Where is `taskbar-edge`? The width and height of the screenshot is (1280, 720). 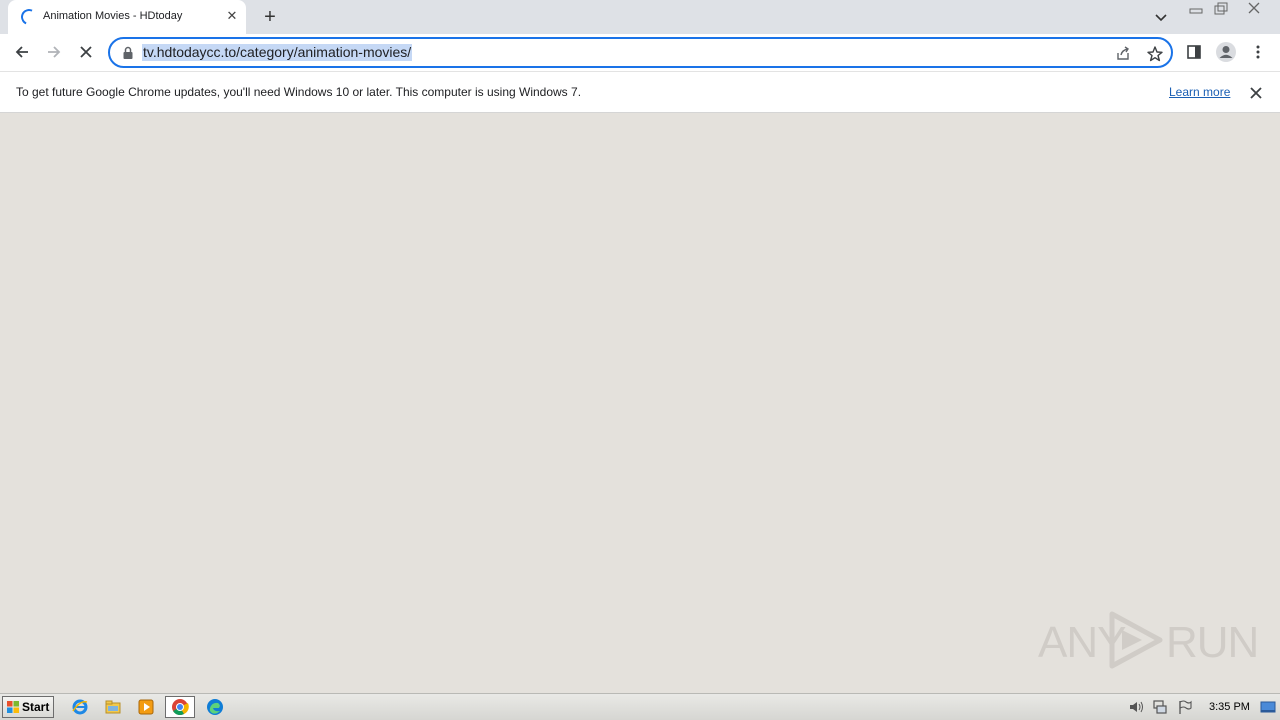
taskbar-edge is located at coordinates (215, 707).